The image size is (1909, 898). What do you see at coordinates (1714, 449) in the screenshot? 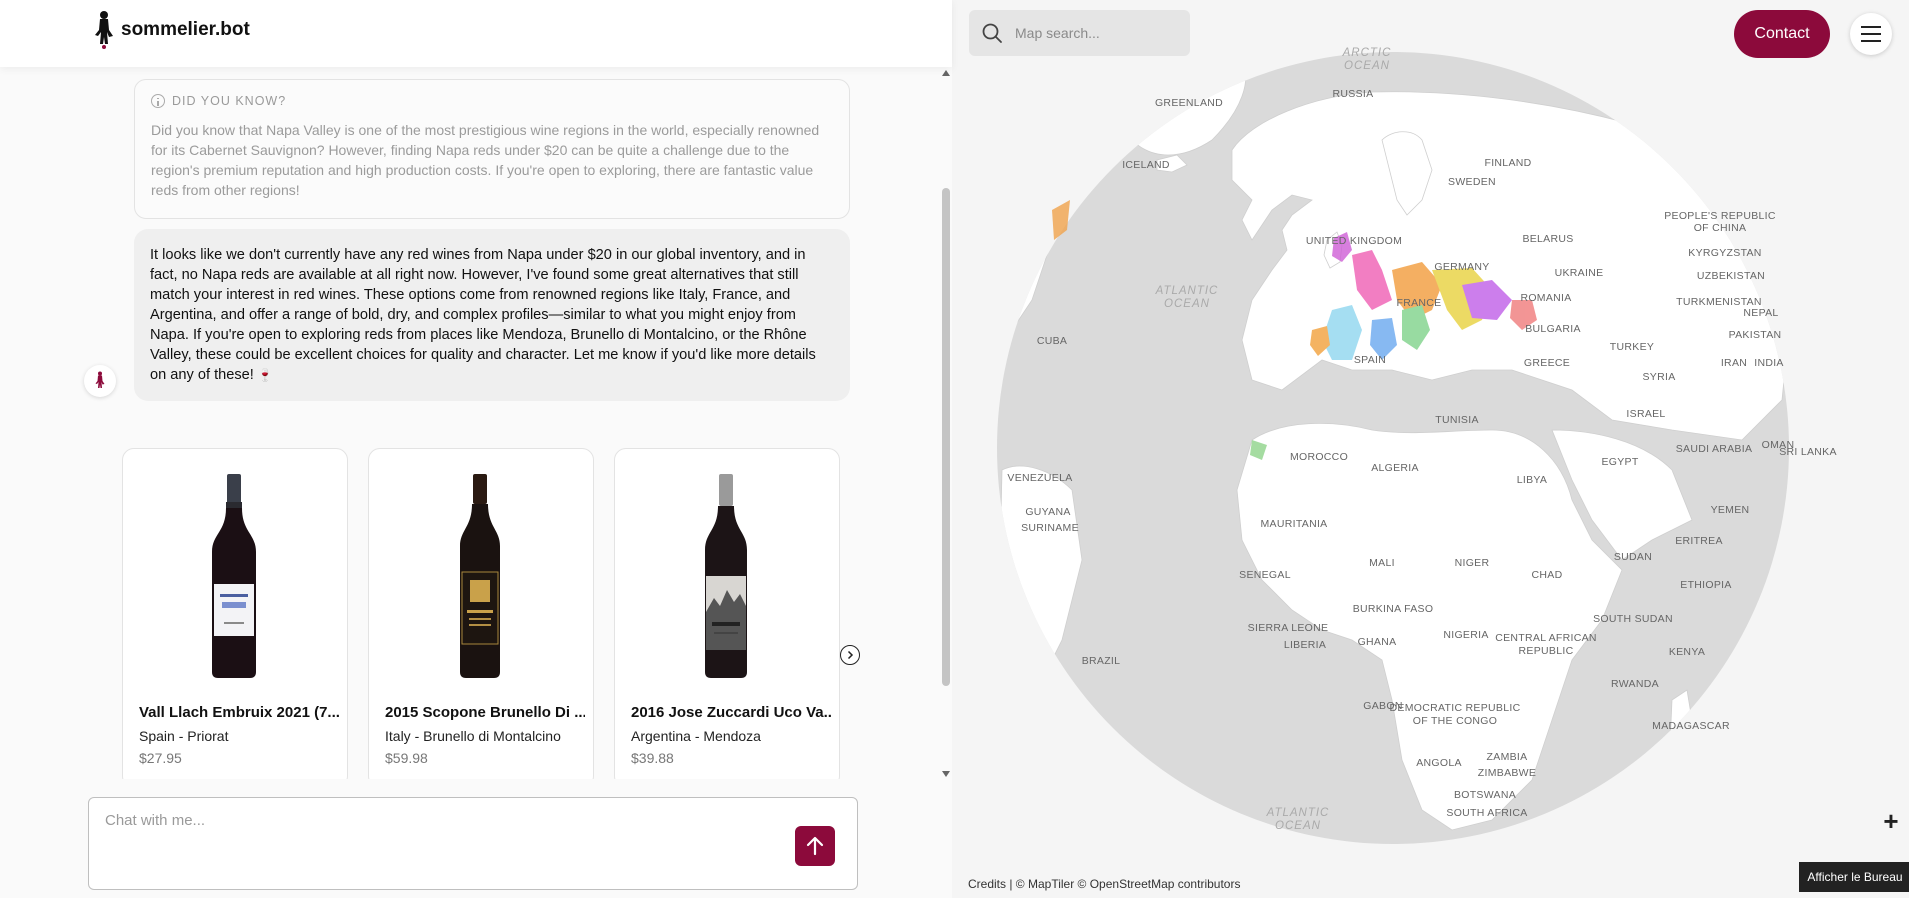
I see `country-label: SAUDI ARABIA` at bounding box center [1714, 449].